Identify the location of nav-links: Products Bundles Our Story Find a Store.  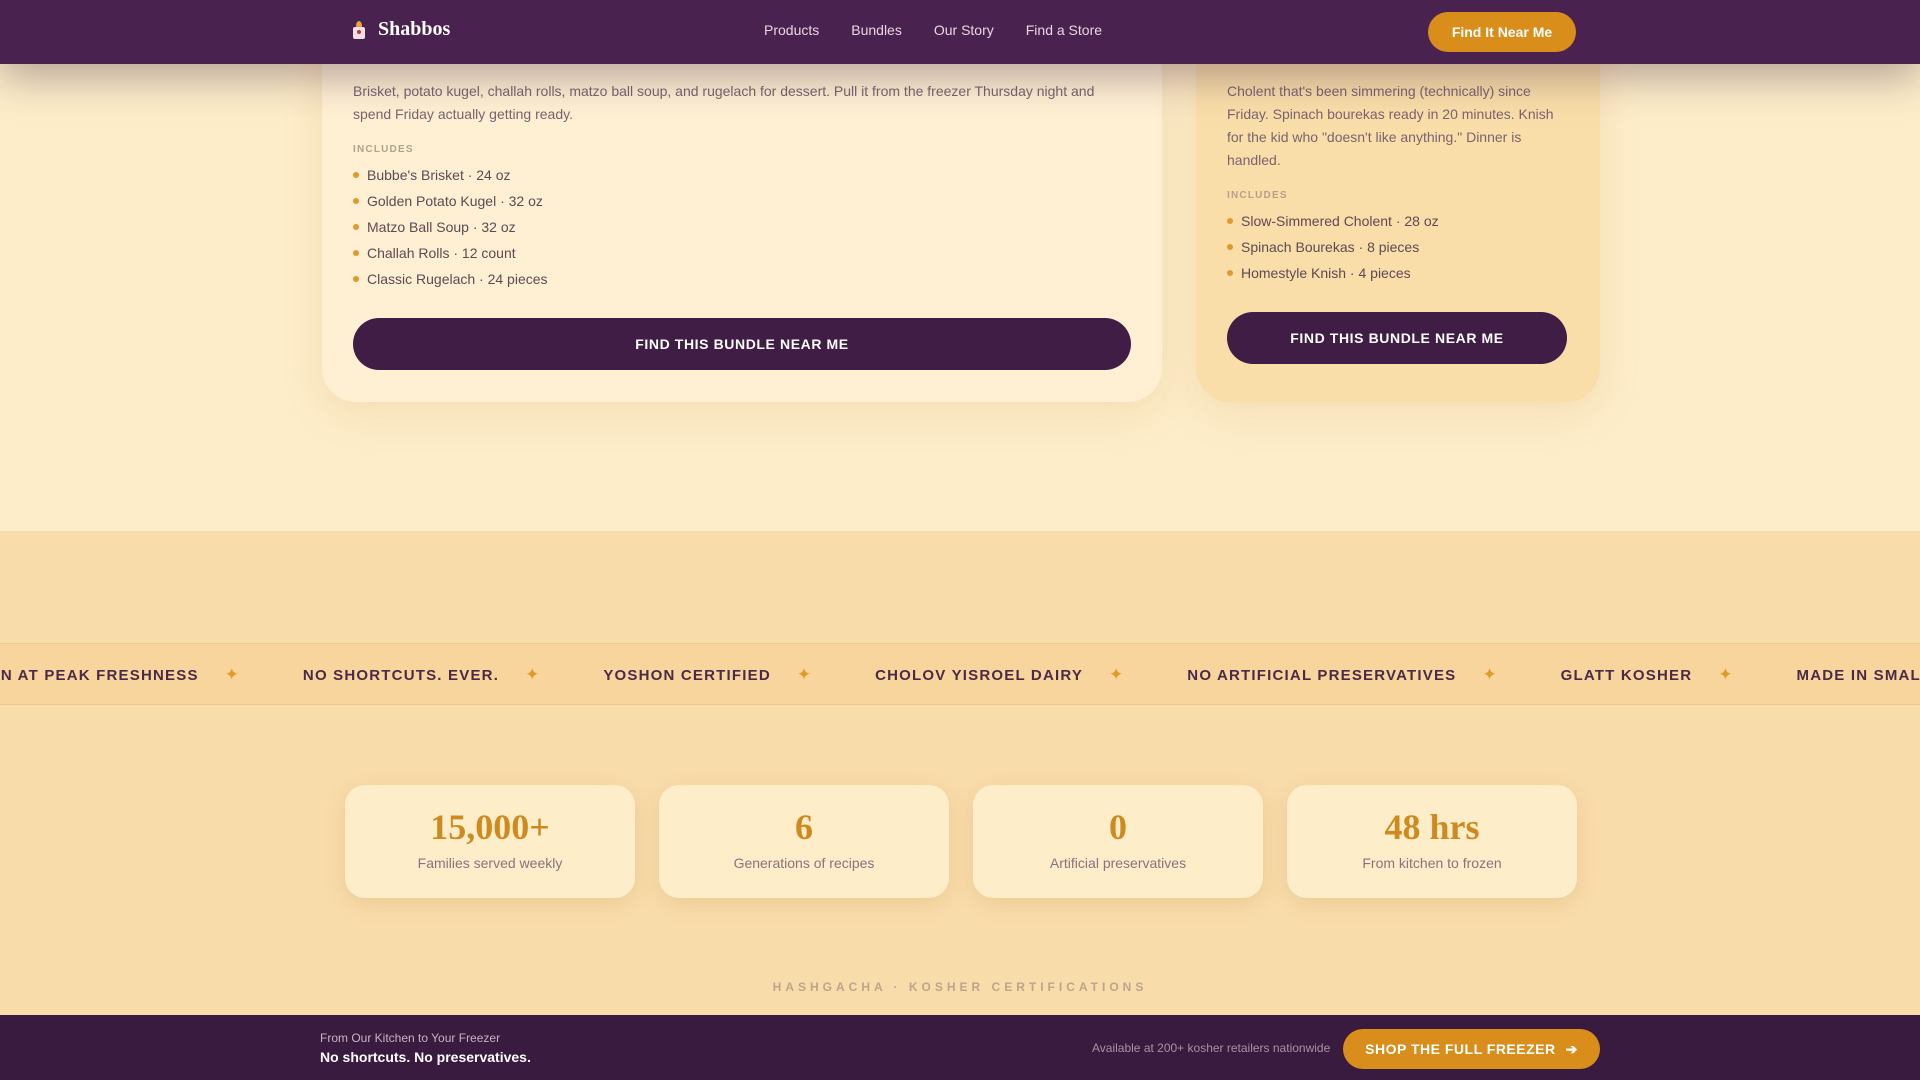
(933, 30).